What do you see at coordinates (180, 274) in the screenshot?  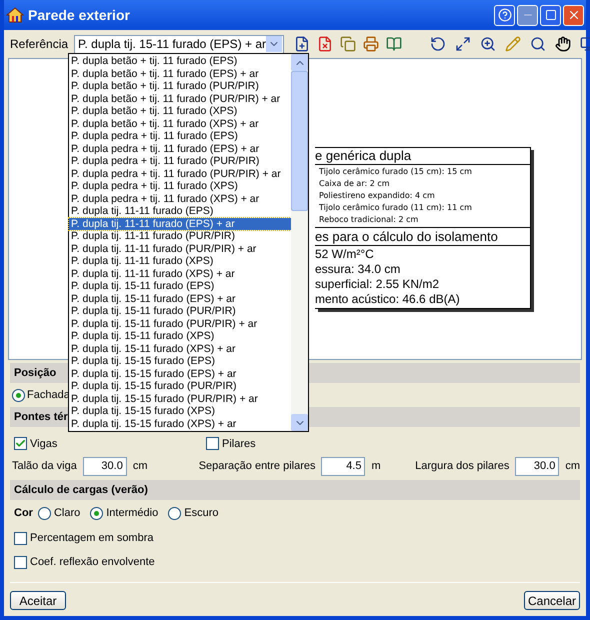 I see `dropdown-item: P. dupla tij. 11-11 furado (XPS) + ar` at bounding box center [180, 274].